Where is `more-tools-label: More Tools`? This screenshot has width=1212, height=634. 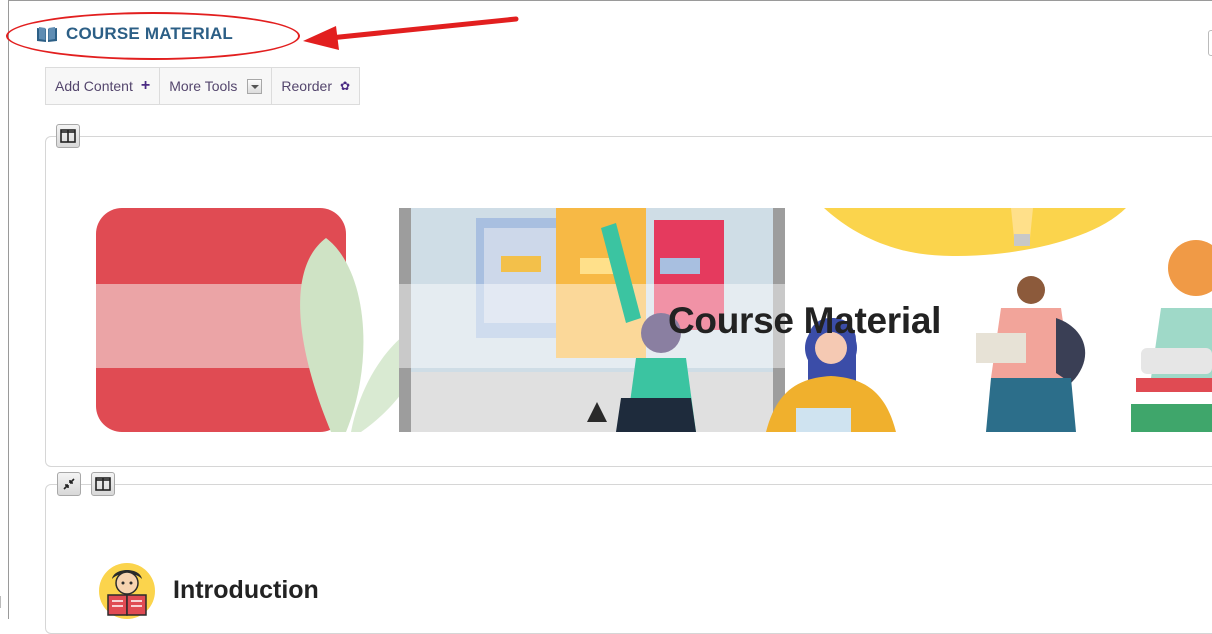
more-tools-label: More Tools is located at coordinates (203, 86).